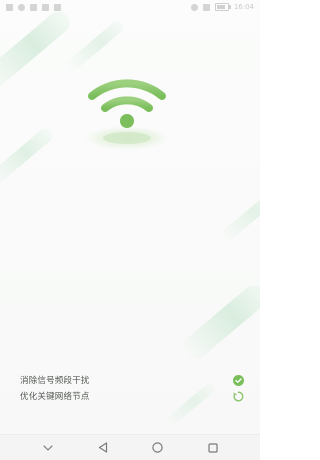  What do you see at coordinates (127, 114) in the screenshot?
I see `wifi-icon` at bounding box center [127, 114].